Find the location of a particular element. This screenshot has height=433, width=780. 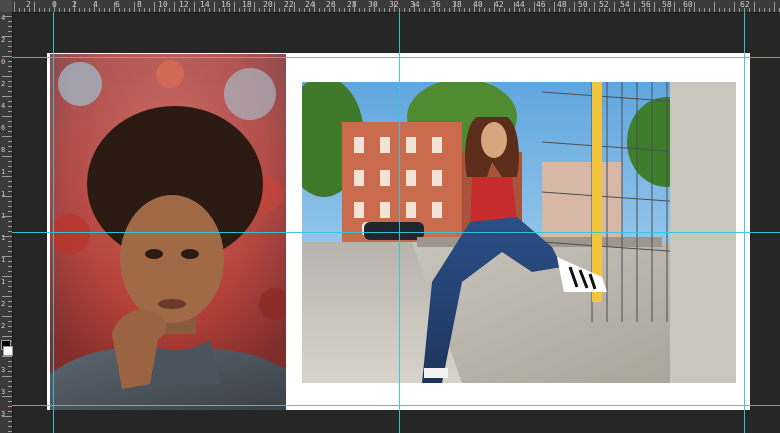

background-color-swatch is located at coordinates (8, 351).